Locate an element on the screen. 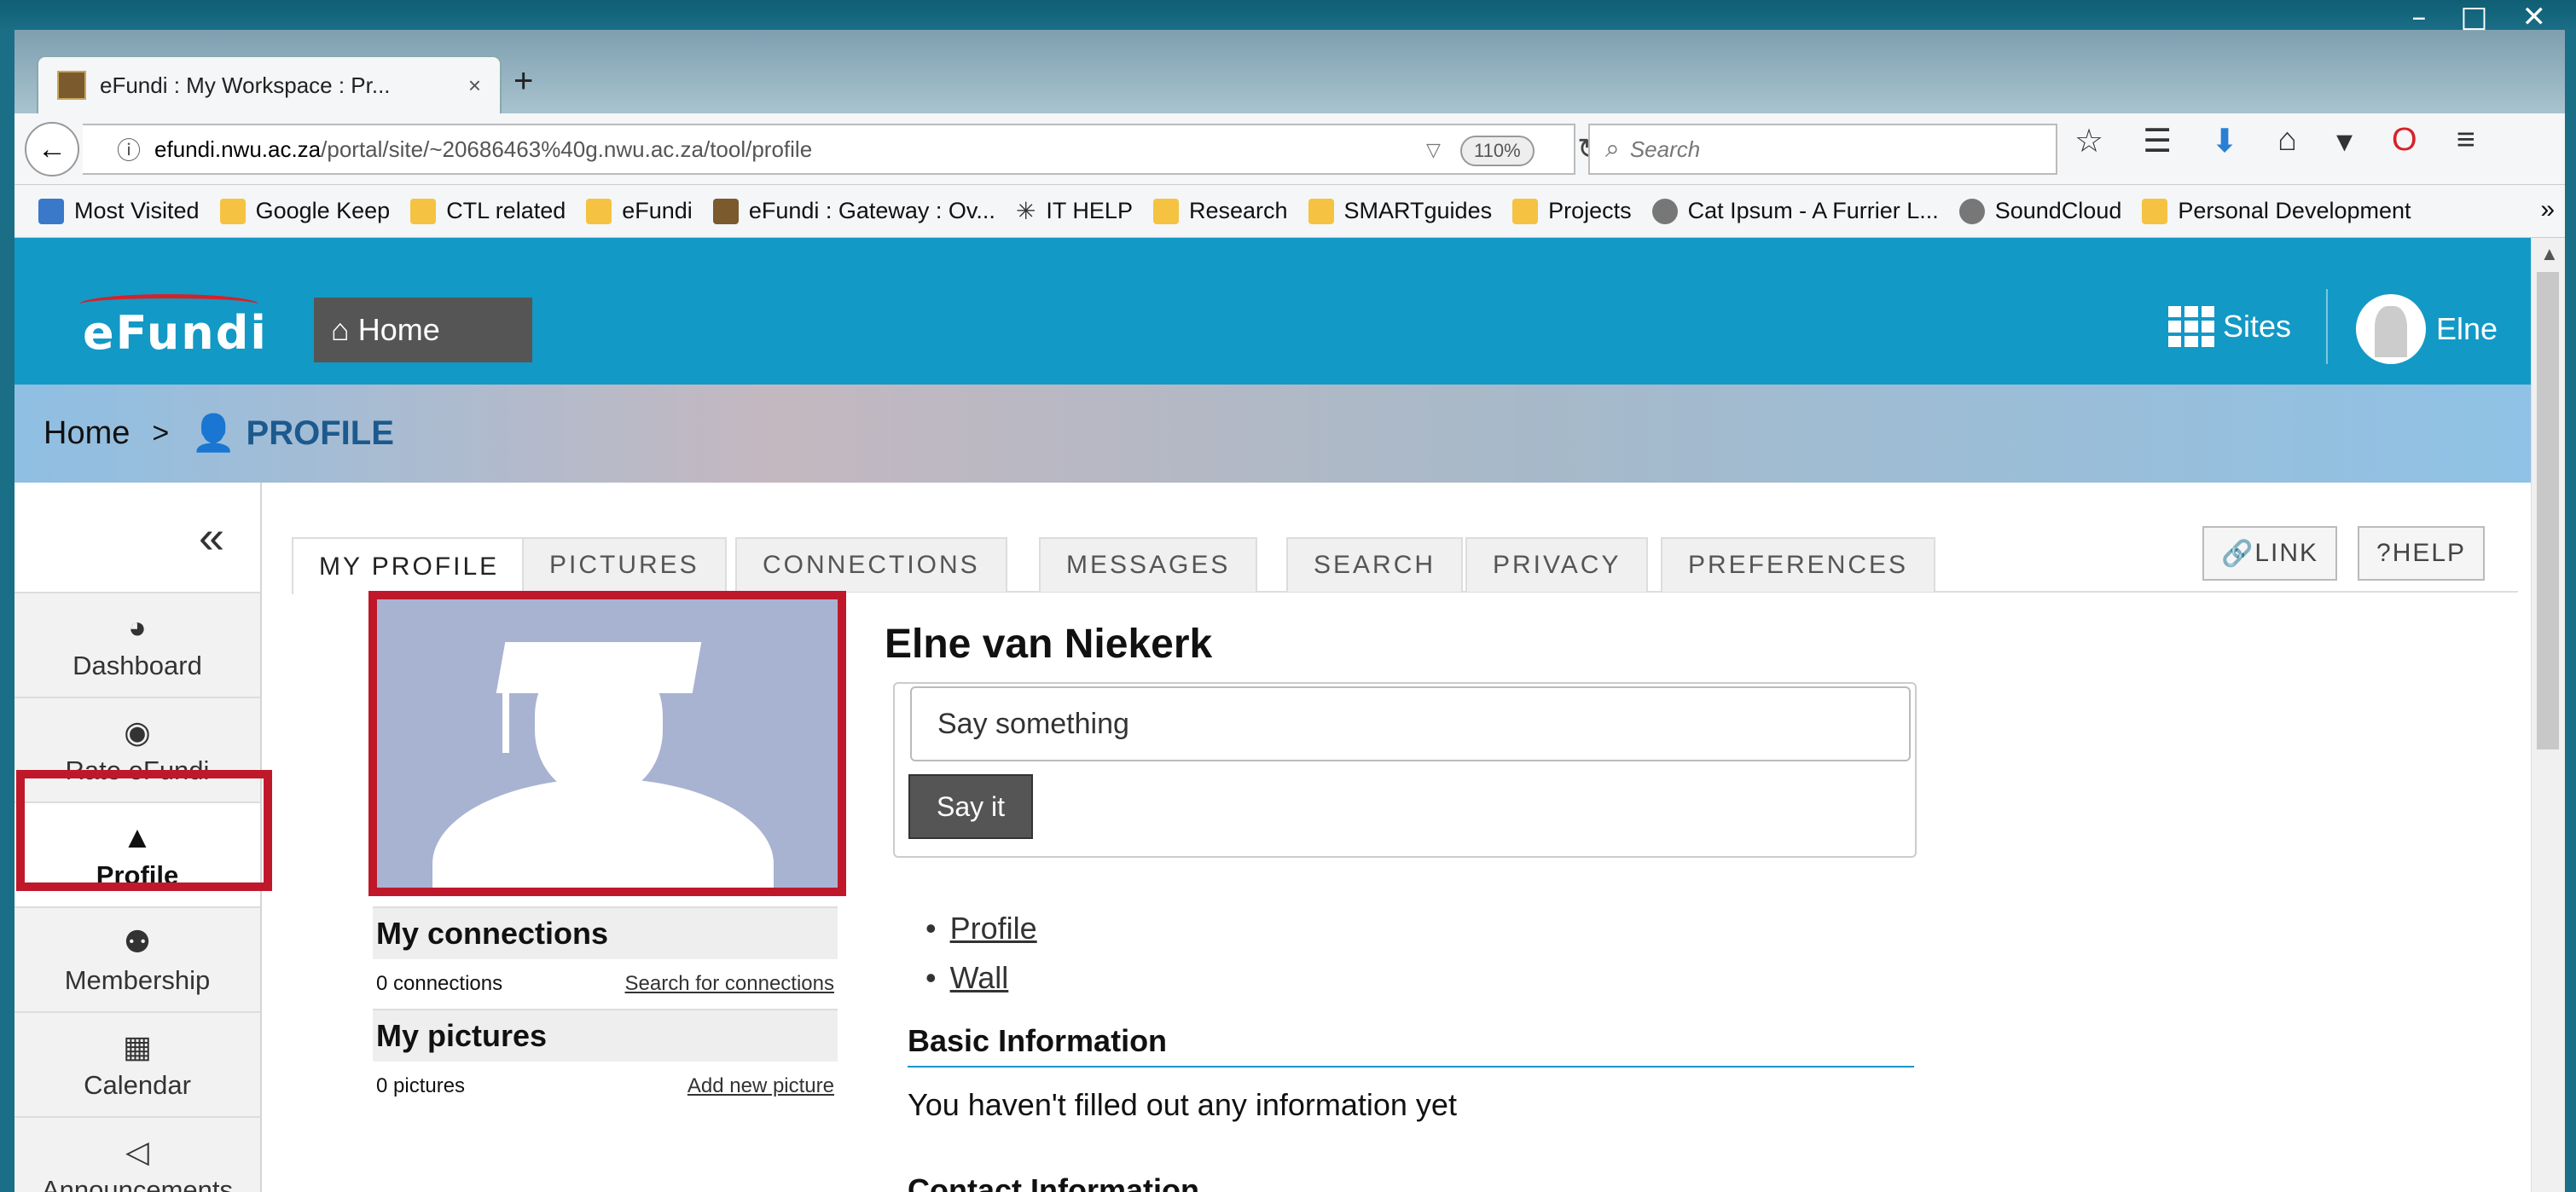 The height and width of the screenshot is (1192, 2576). efundi-logo: eFundi is located at coordinates (173, 327).